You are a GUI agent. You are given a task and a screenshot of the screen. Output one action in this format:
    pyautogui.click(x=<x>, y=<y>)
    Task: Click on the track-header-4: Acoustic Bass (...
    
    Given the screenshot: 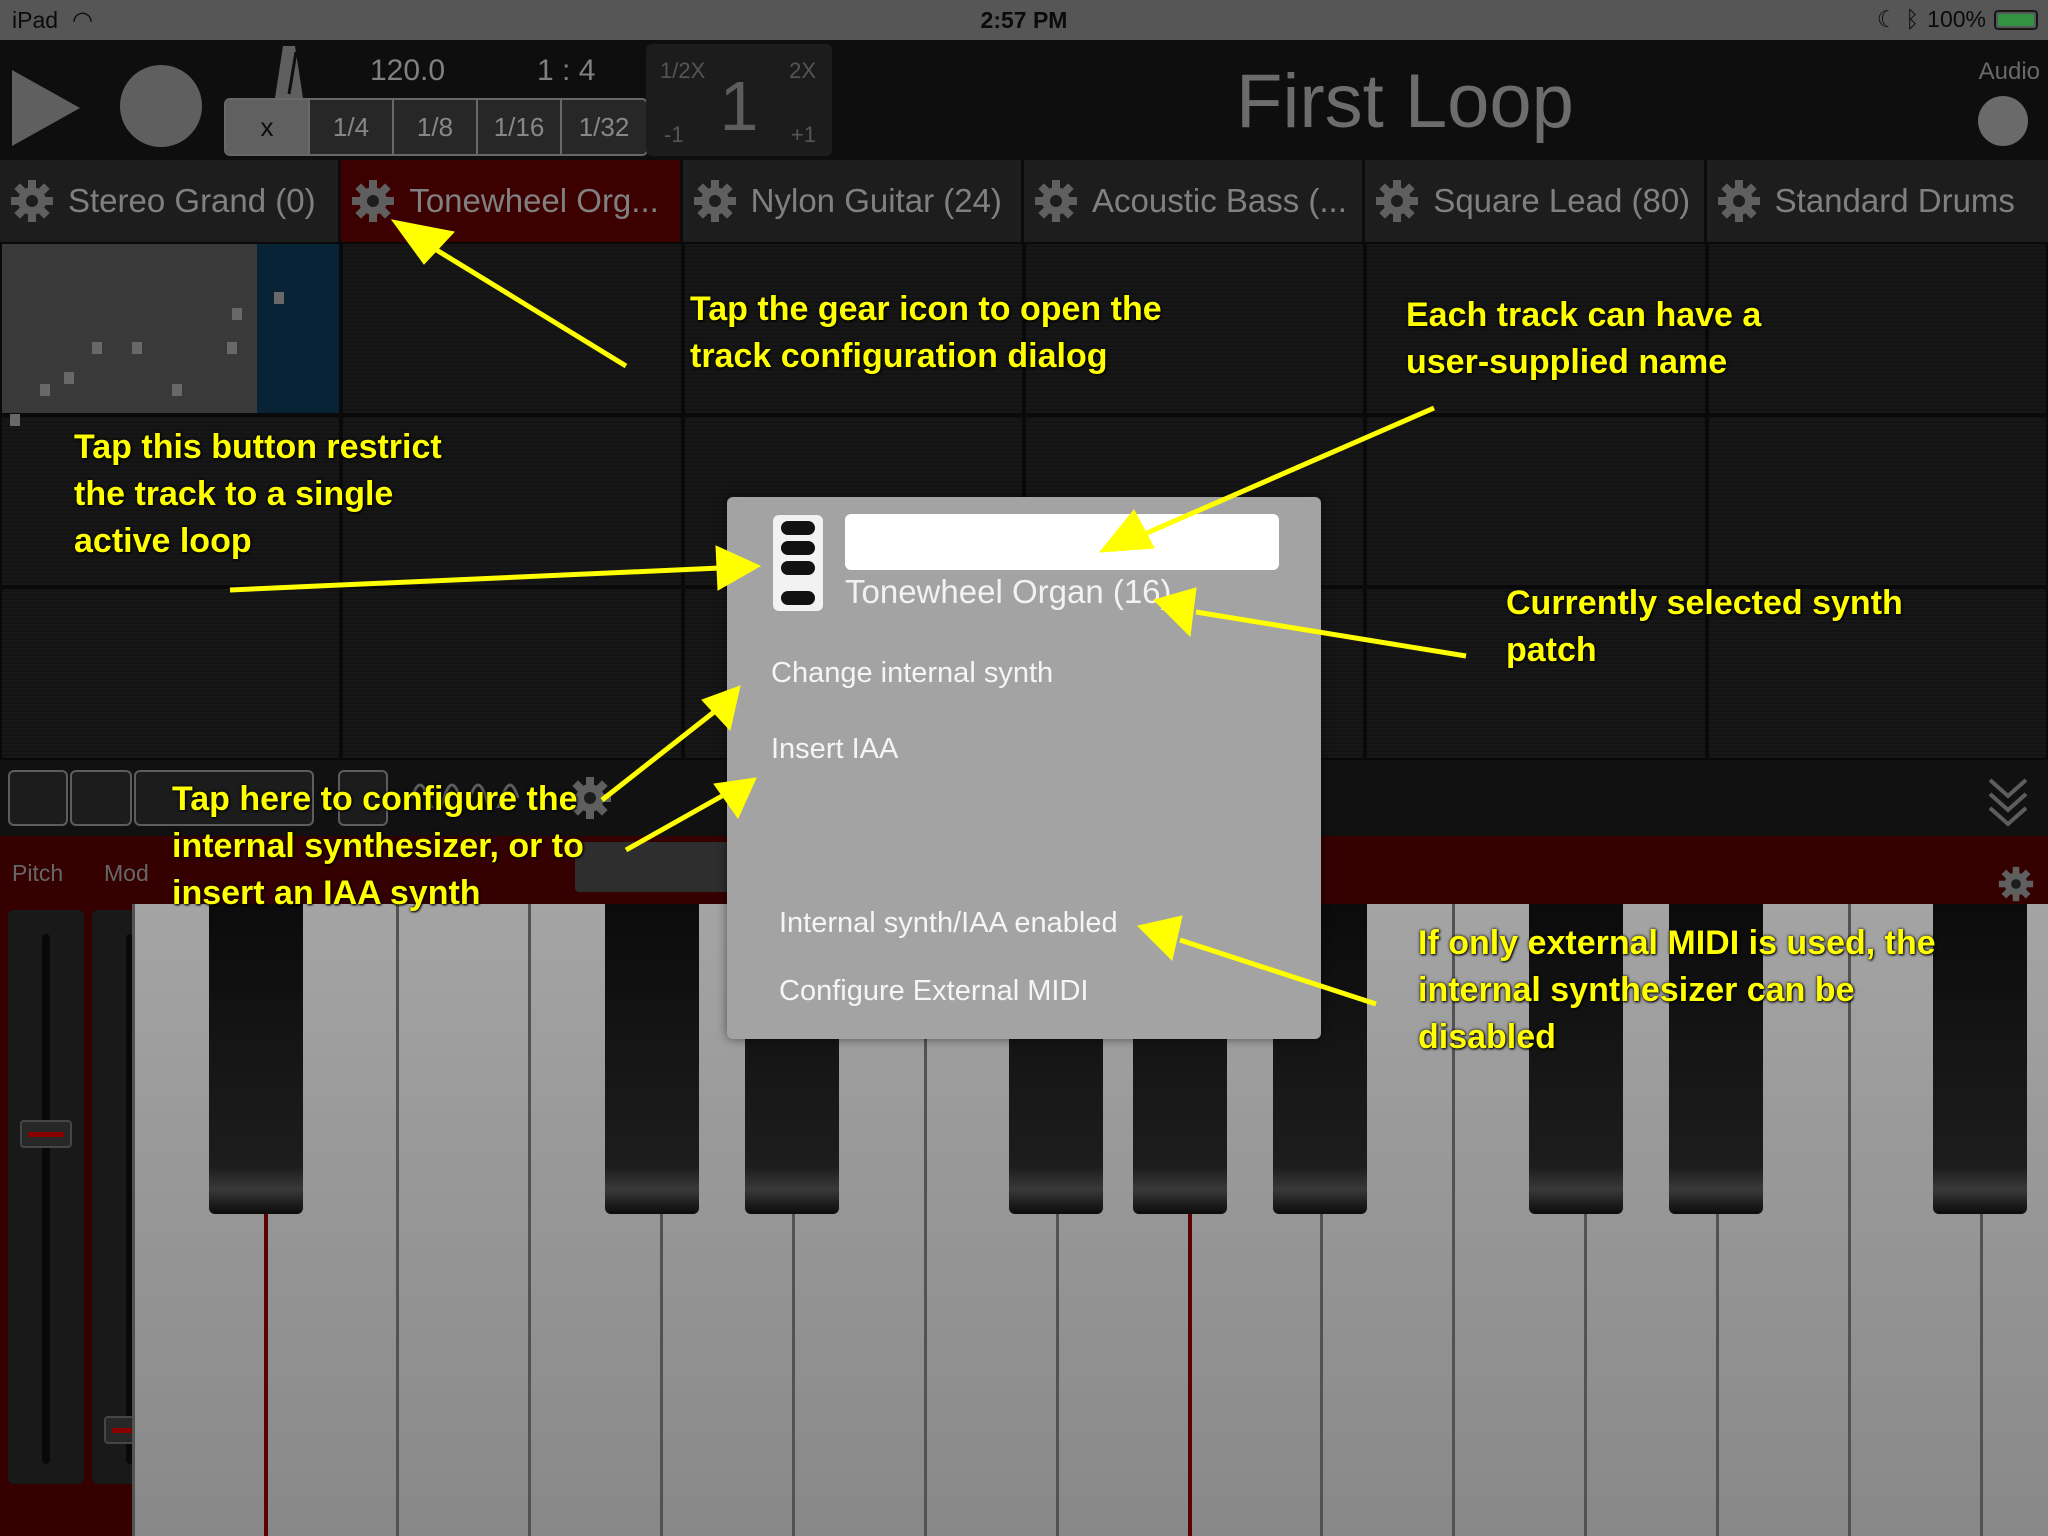 What is the action you would take?
    pyautogui.click(x=1194, y=201)
    